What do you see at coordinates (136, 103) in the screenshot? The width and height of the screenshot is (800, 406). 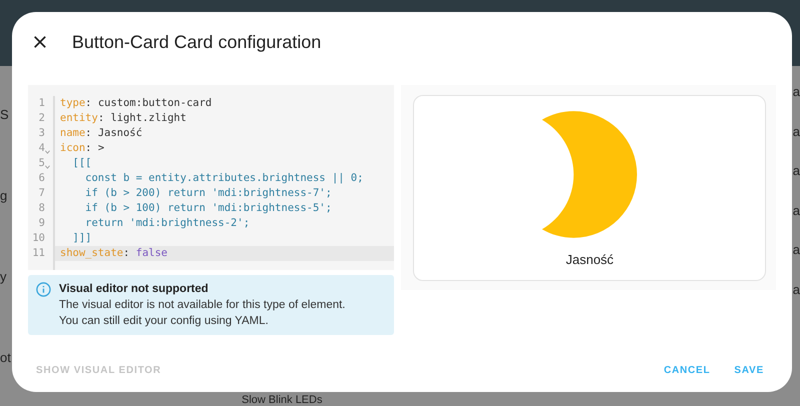 I see `code-line: type: custom:button-card` at bounding box center [136, 103].